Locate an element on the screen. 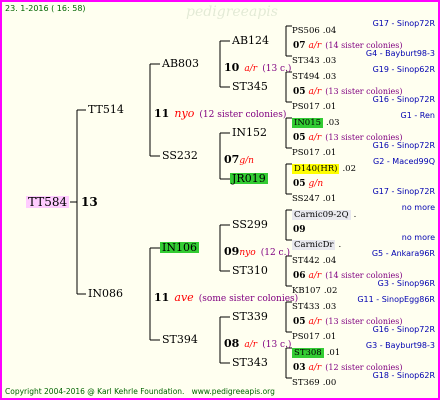  gen4-colony: CarnicDr is located at coordinates (314, 245).